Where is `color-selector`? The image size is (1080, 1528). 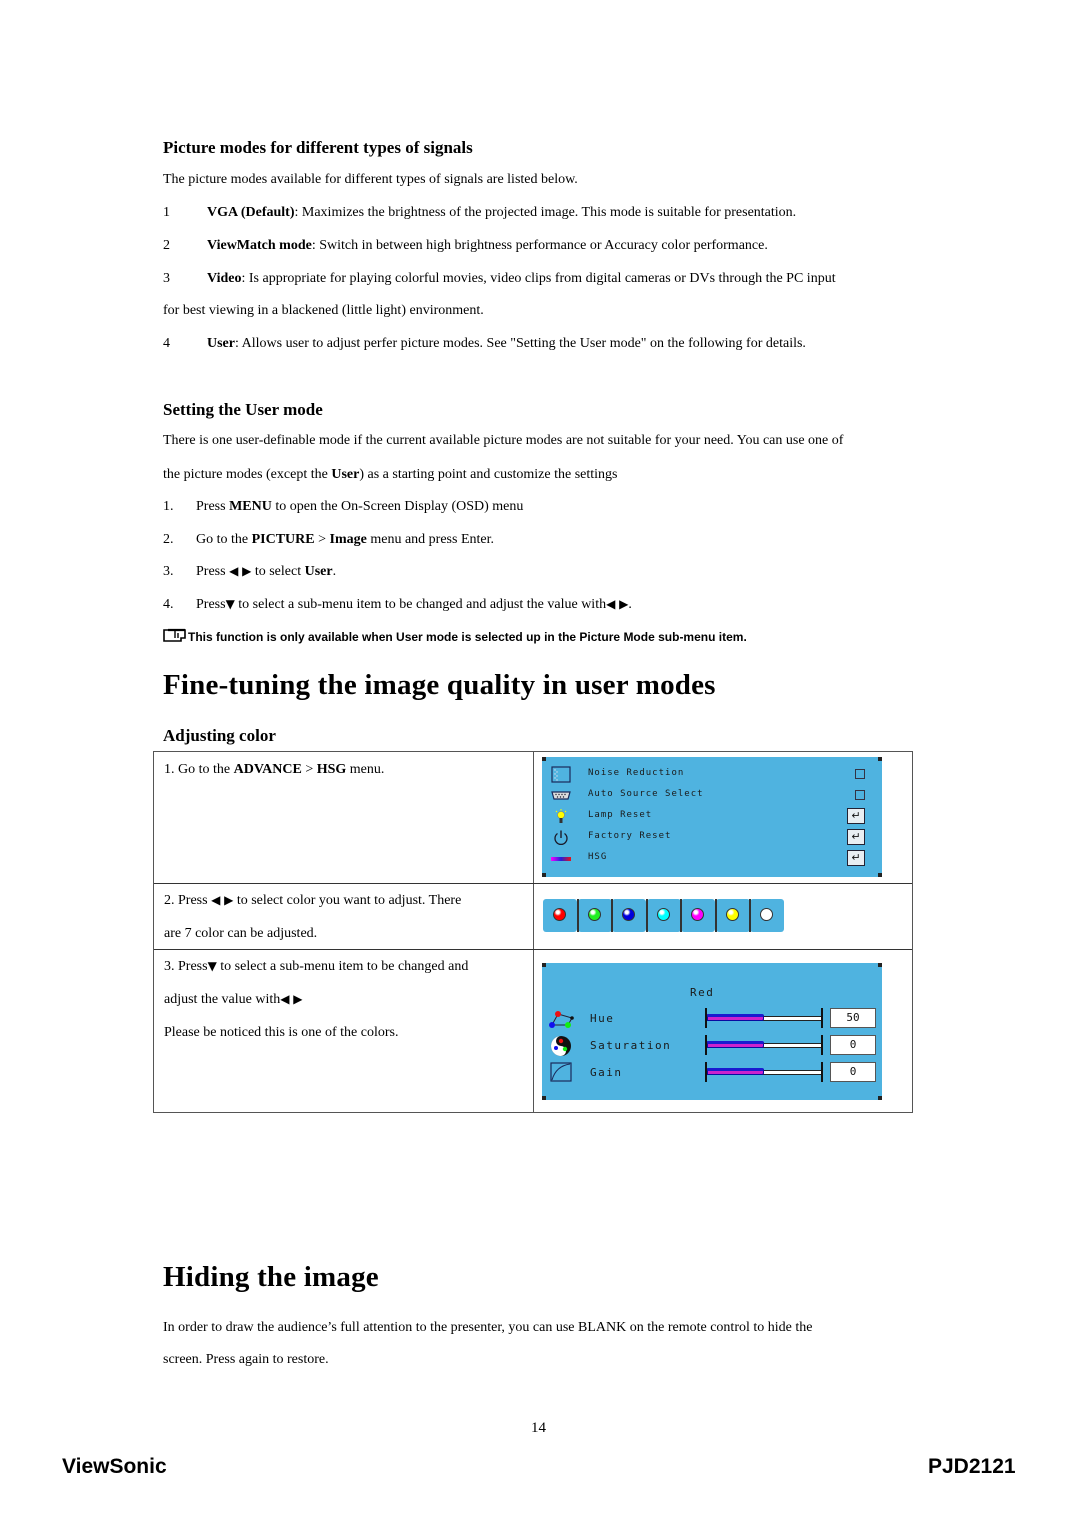
color-selector is located at coordinates (665, 915).